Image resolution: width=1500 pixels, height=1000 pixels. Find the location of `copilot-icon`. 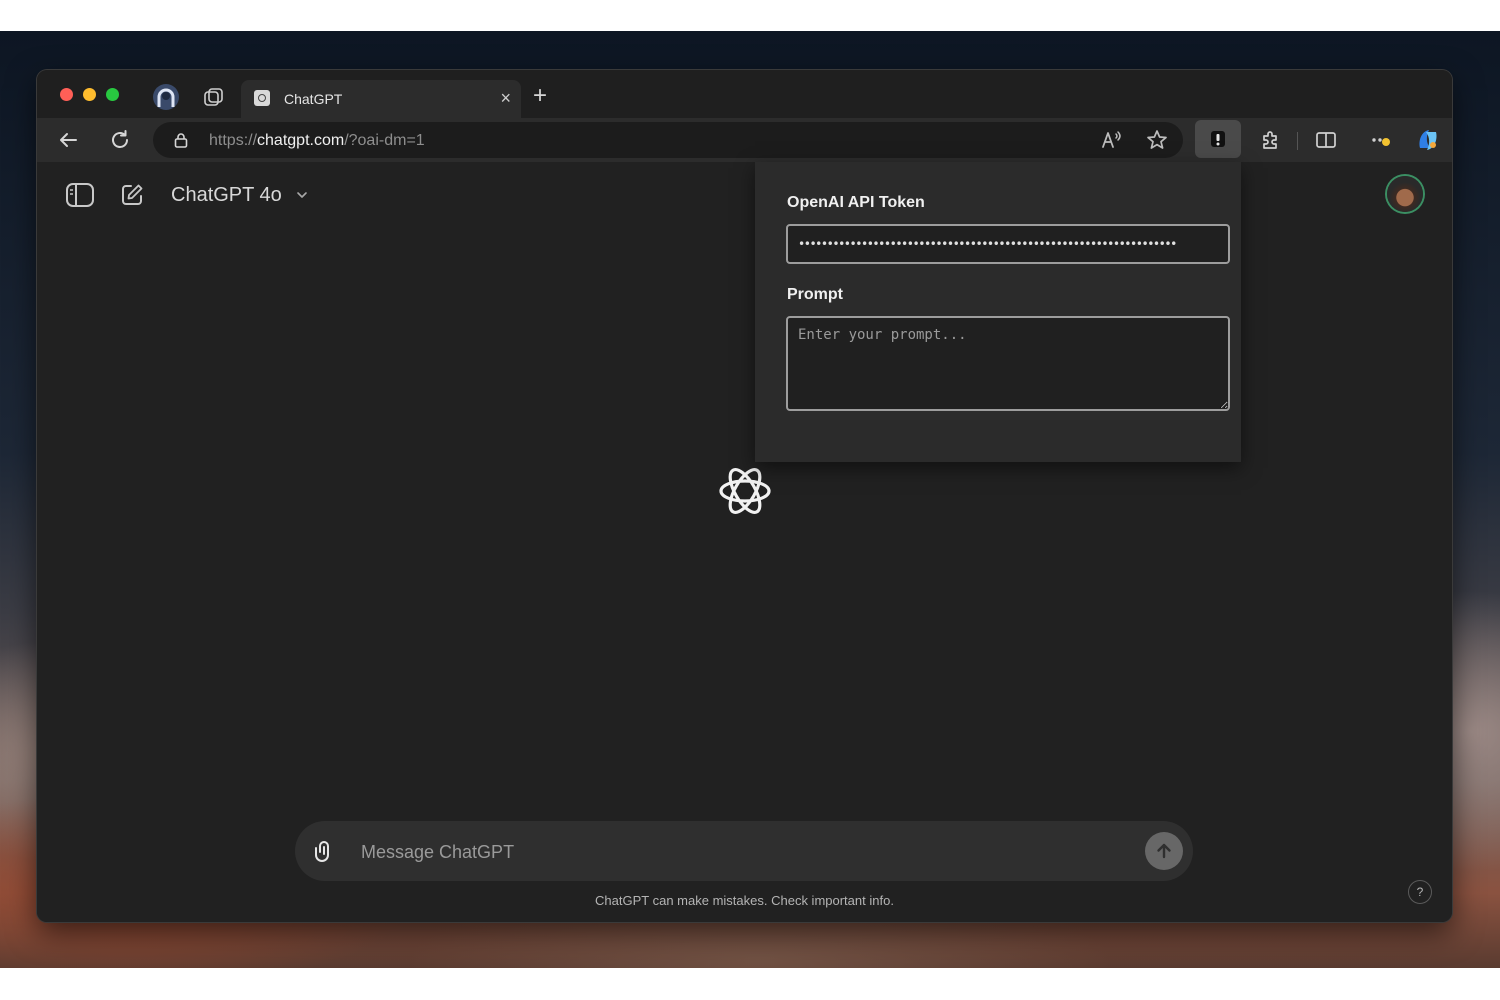

copilot-icon is located at coordinates (1428, 140).